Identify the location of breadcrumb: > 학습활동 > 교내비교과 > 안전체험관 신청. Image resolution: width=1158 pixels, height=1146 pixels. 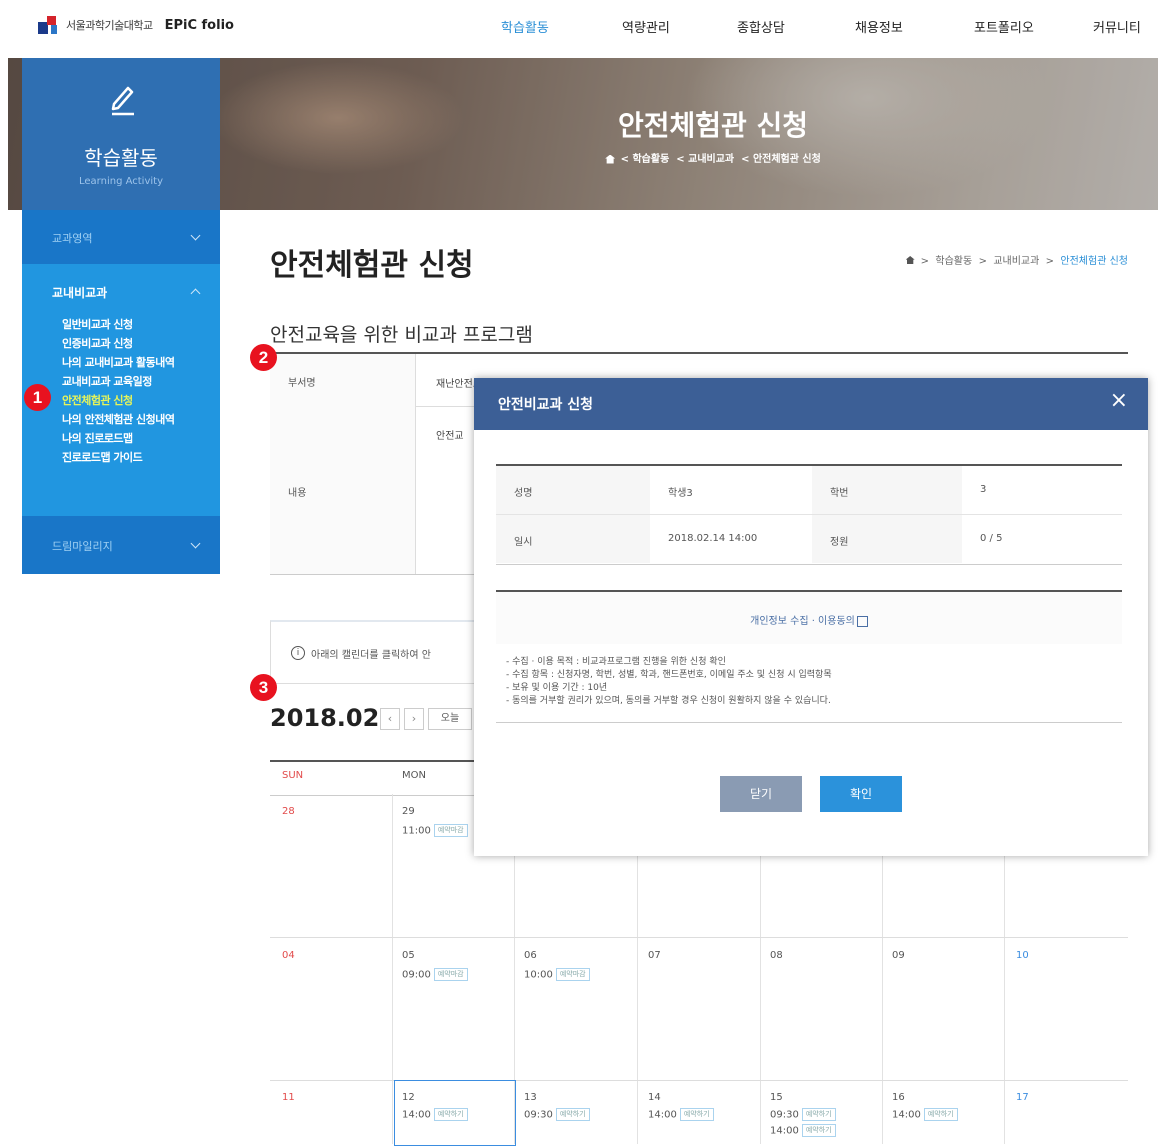
(1016, 259).